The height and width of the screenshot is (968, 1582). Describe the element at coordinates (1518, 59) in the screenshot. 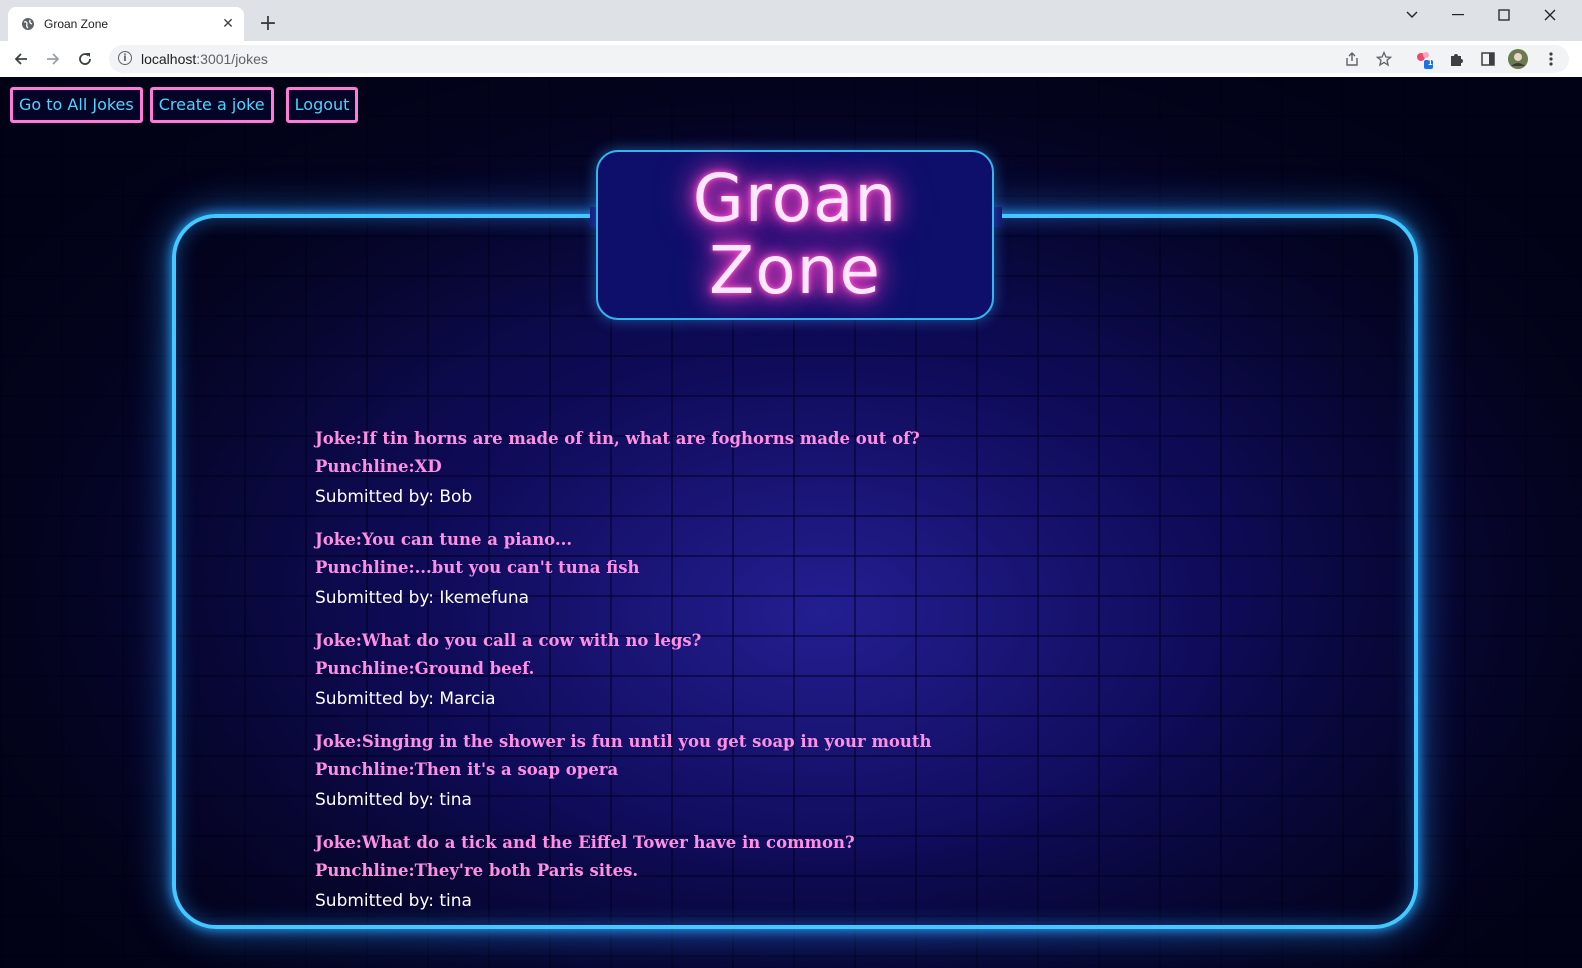

I see `avatar` at that location.